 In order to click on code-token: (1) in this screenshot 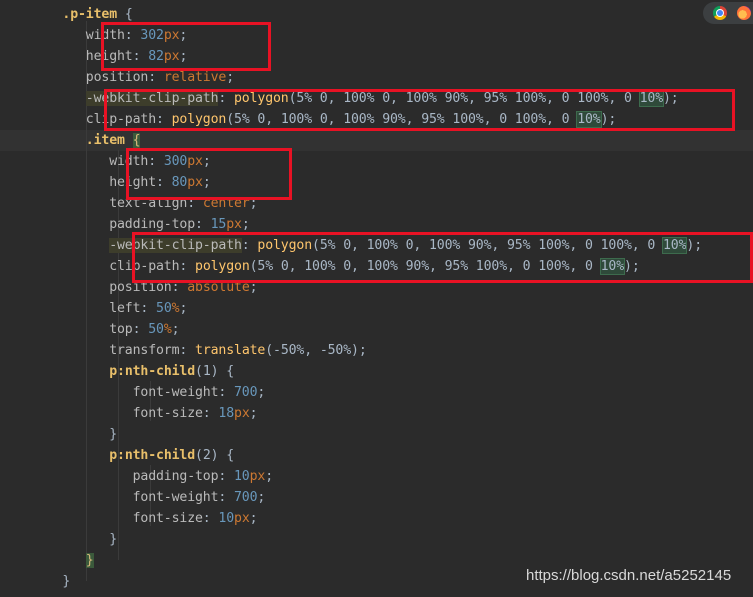, I will do `click(207, 371)`.